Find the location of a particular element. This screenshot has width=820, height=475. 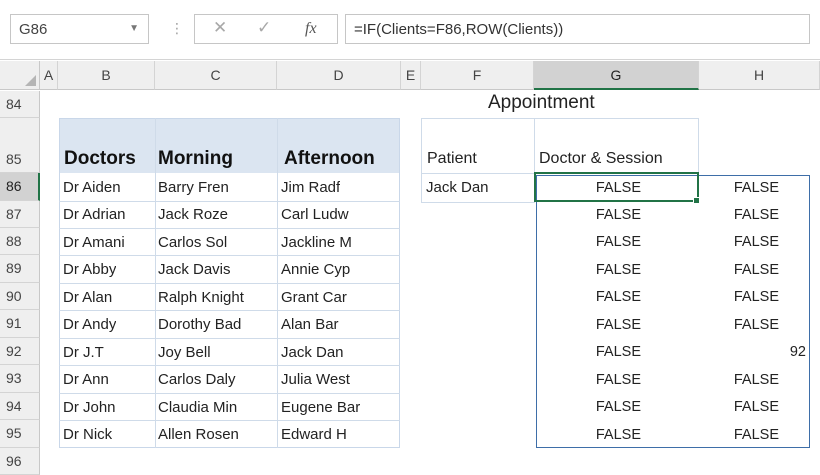

table-cell: Jim Radf is located at coordinates (310, 187).